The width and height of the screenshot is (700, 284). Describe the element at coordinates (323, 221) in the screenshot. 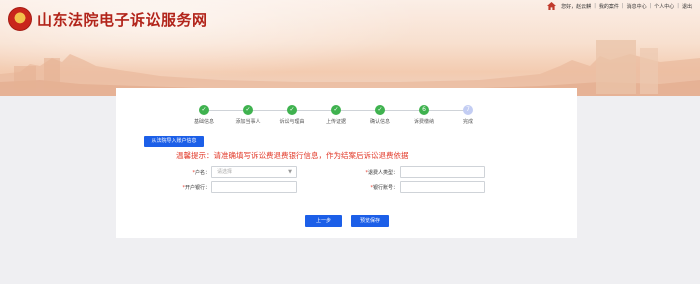

I see `prev-step-button: 上一步` at that location.